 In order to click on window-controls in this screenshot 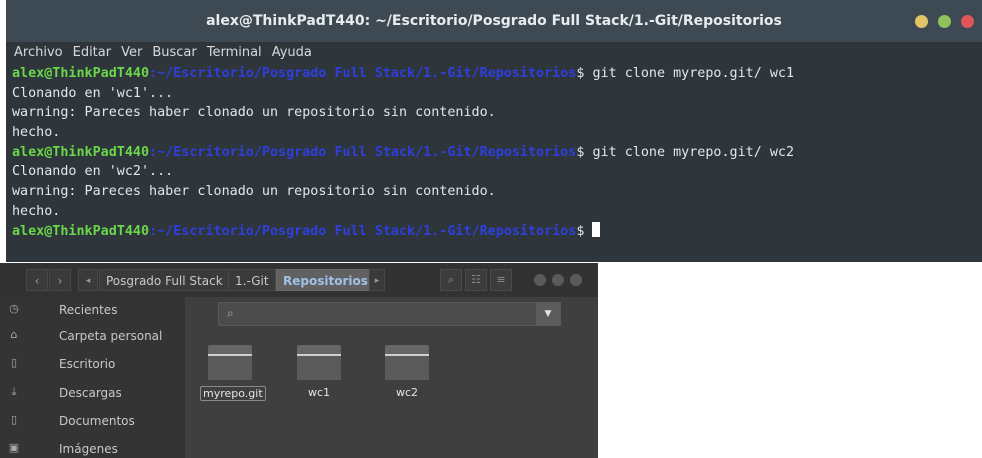, I will do `click(944, 21)`.